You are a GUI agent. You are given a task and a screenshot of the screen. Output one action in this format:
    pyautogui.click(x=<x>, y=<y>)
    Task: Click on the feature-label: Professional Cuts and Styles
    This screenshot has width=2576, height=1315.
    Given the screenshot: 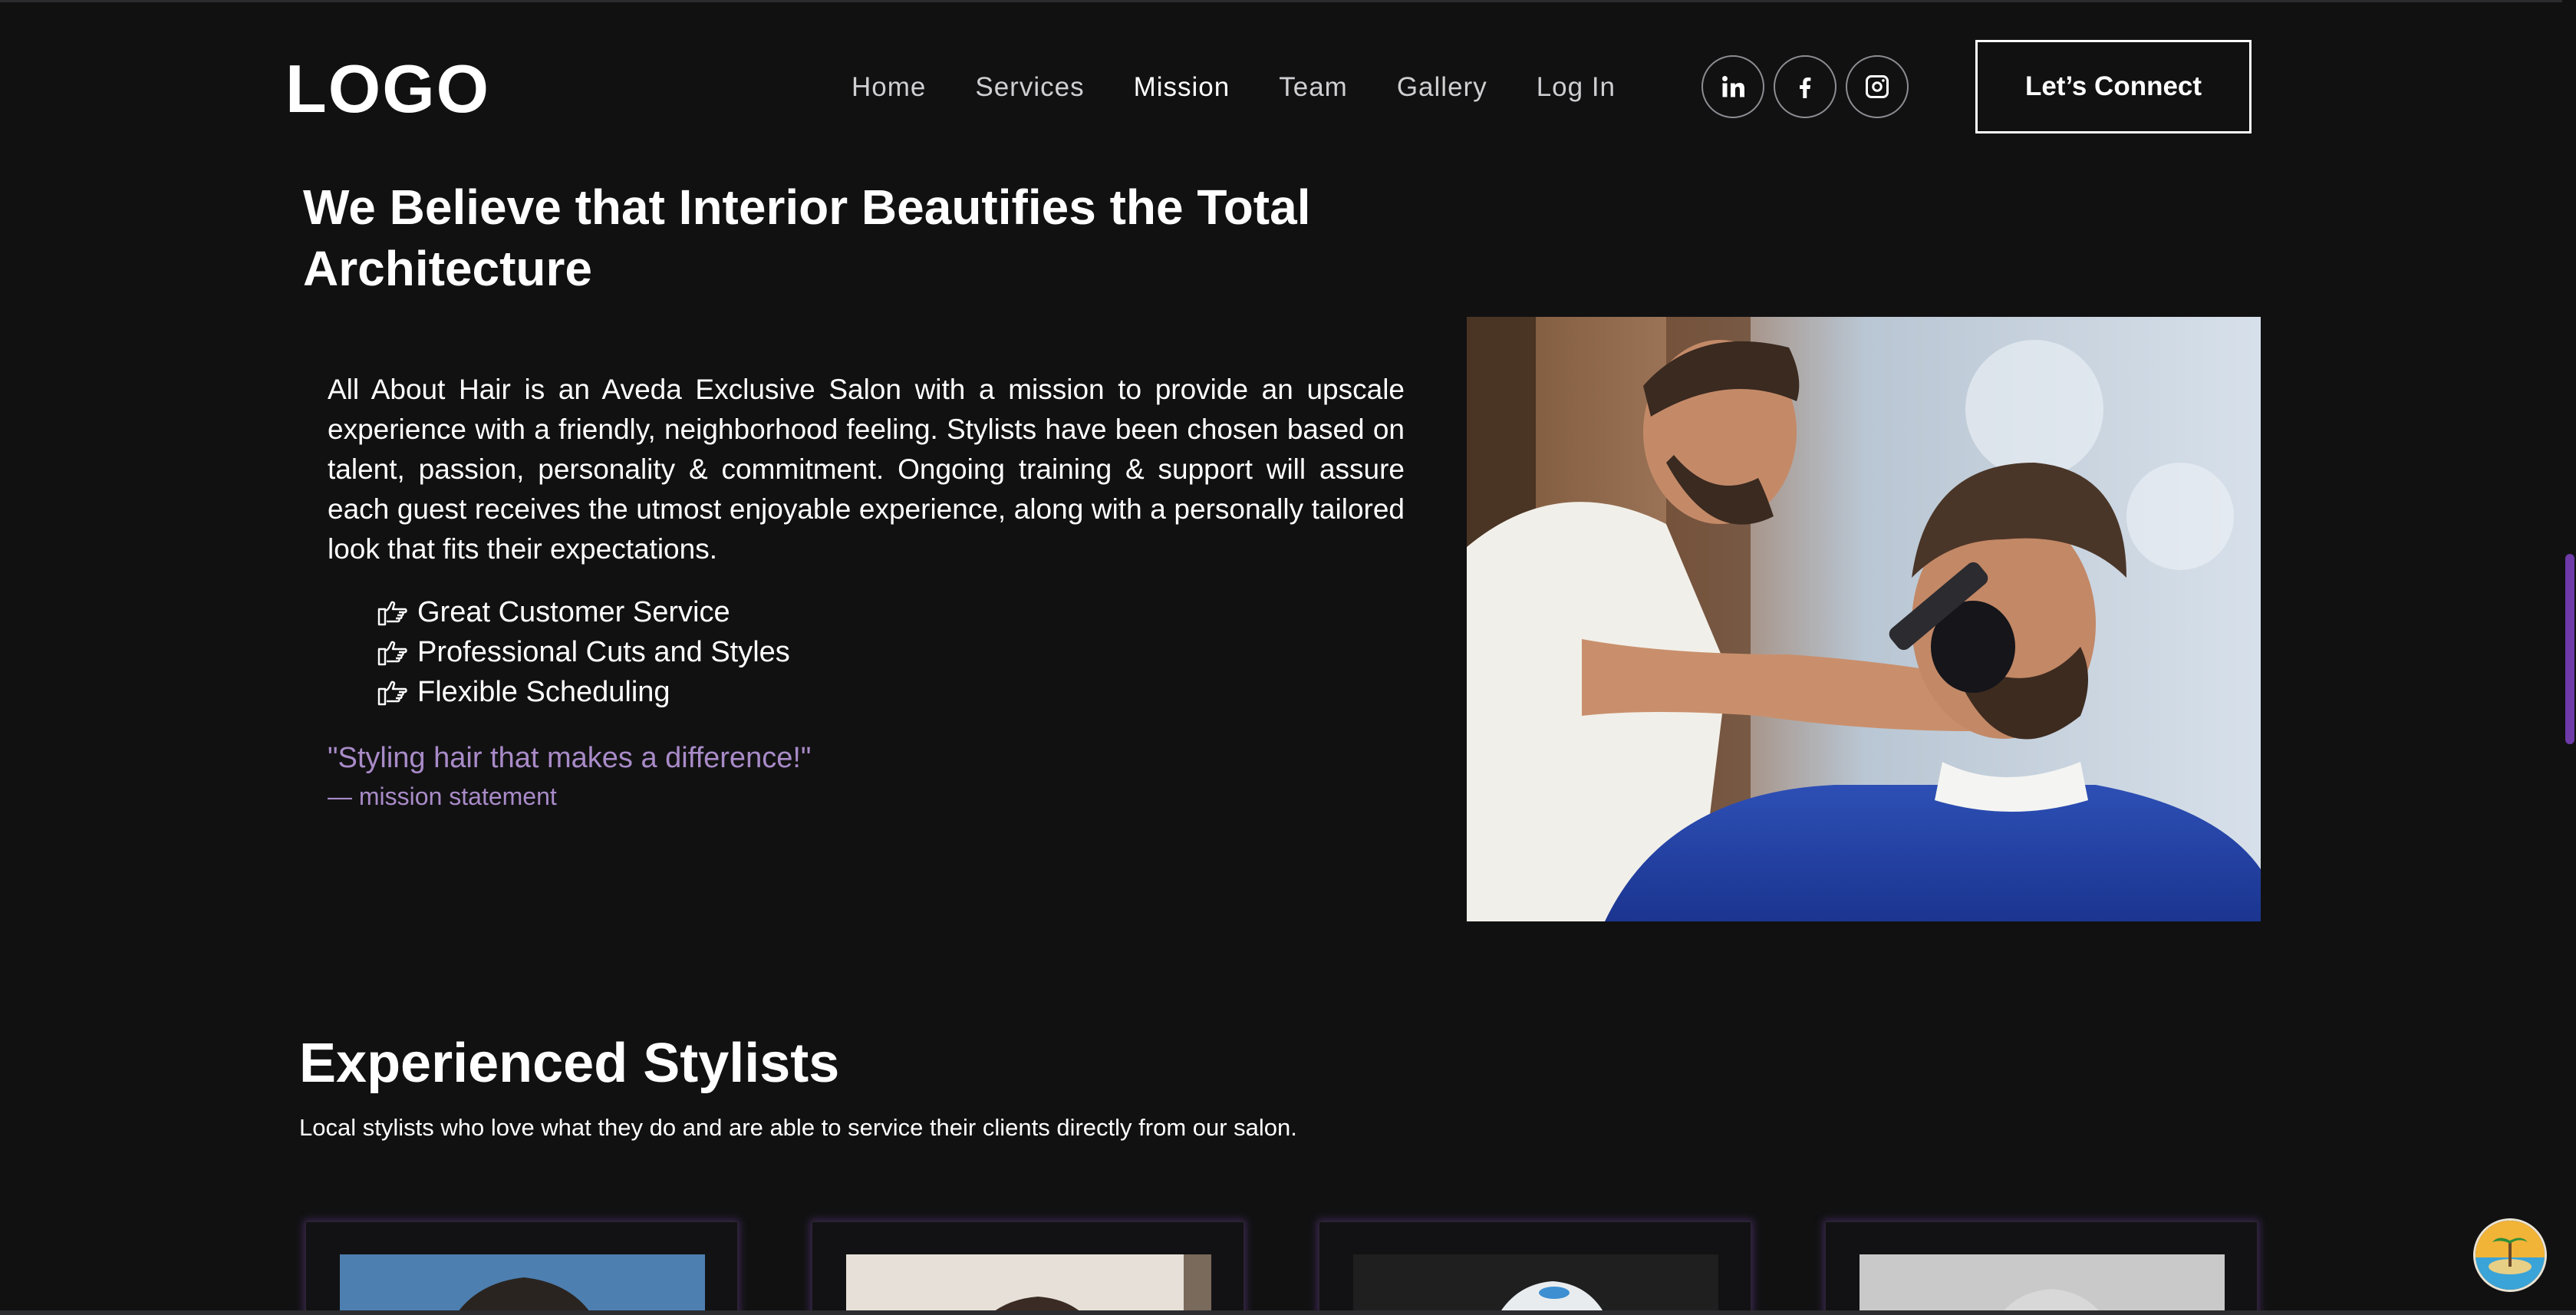 What is the action you would take?
    pyautogui.click(x=603, y=652)
    